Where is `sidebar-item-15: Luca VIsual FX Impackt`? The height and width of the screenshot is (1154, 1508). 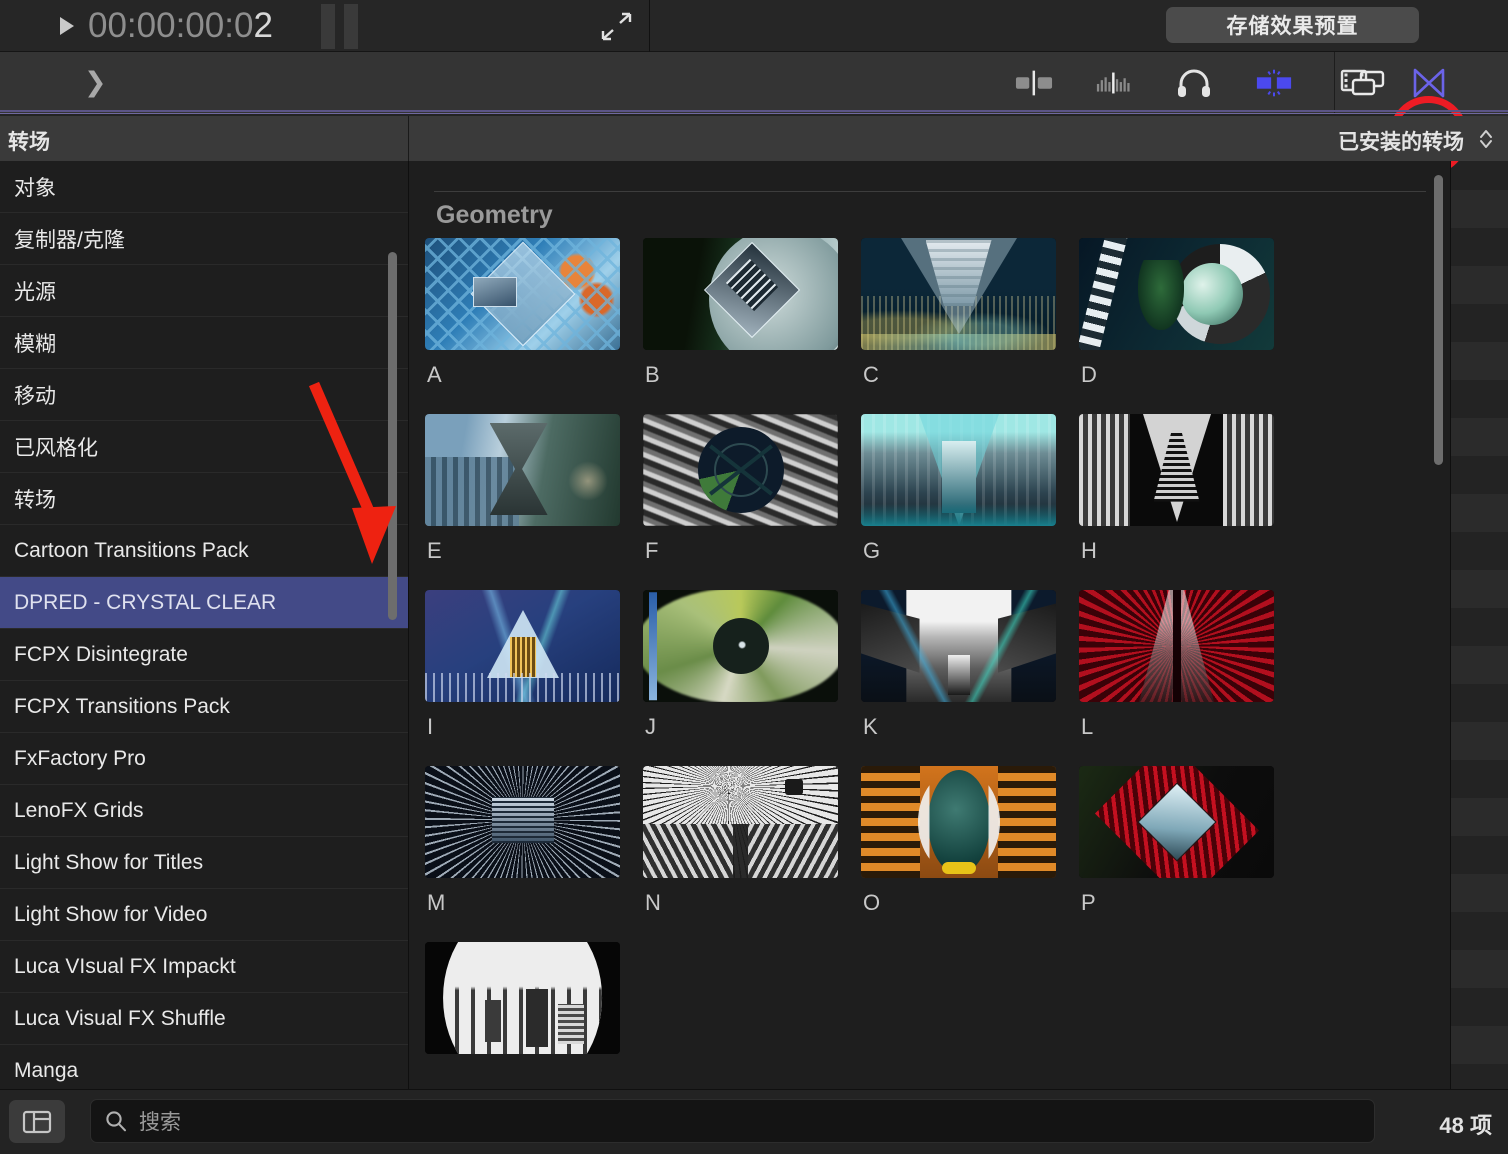 sidebar-item-15: Luca VIsual FX Impackt is located at coordinates (204, 967).